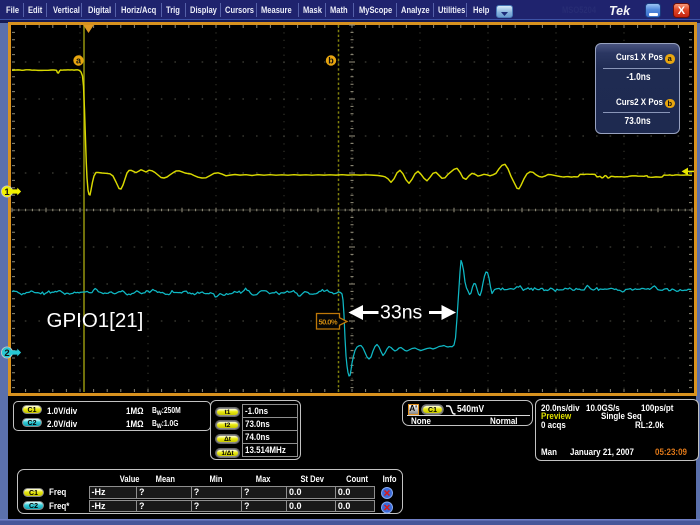  Describe the element at coordinates (328, 322) in the screenshot. I see `svg-text: 50.0%` at that location.